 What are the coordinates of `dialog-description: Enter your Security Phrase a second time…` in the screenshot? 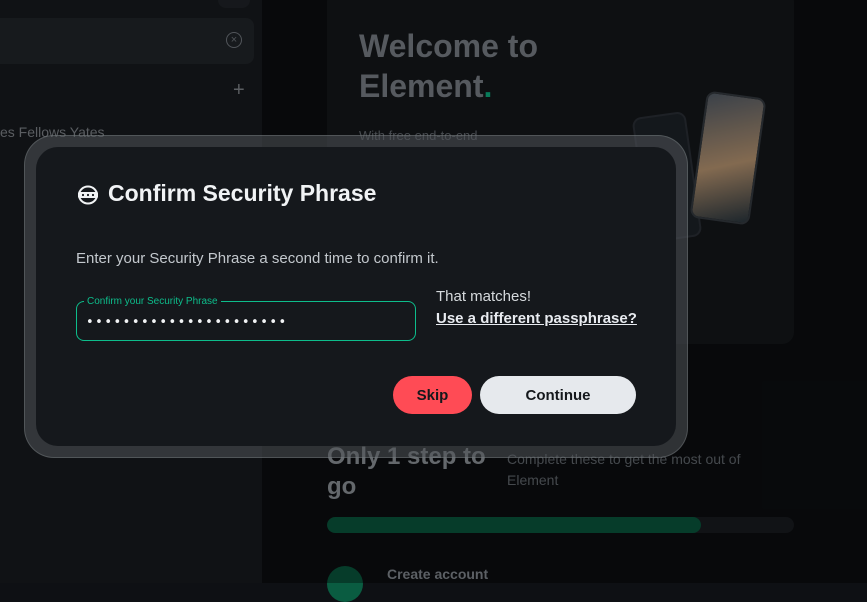 It's located at (257, 258).